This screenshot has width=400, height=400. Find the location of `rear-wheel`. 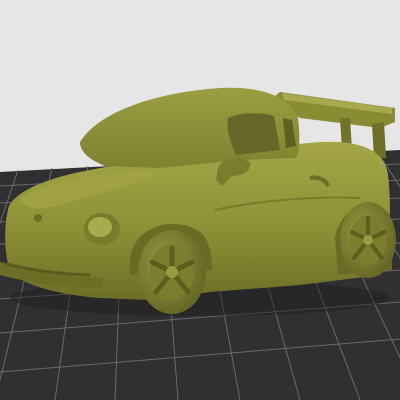

rear-wheel is located at coordinates (368, 240).